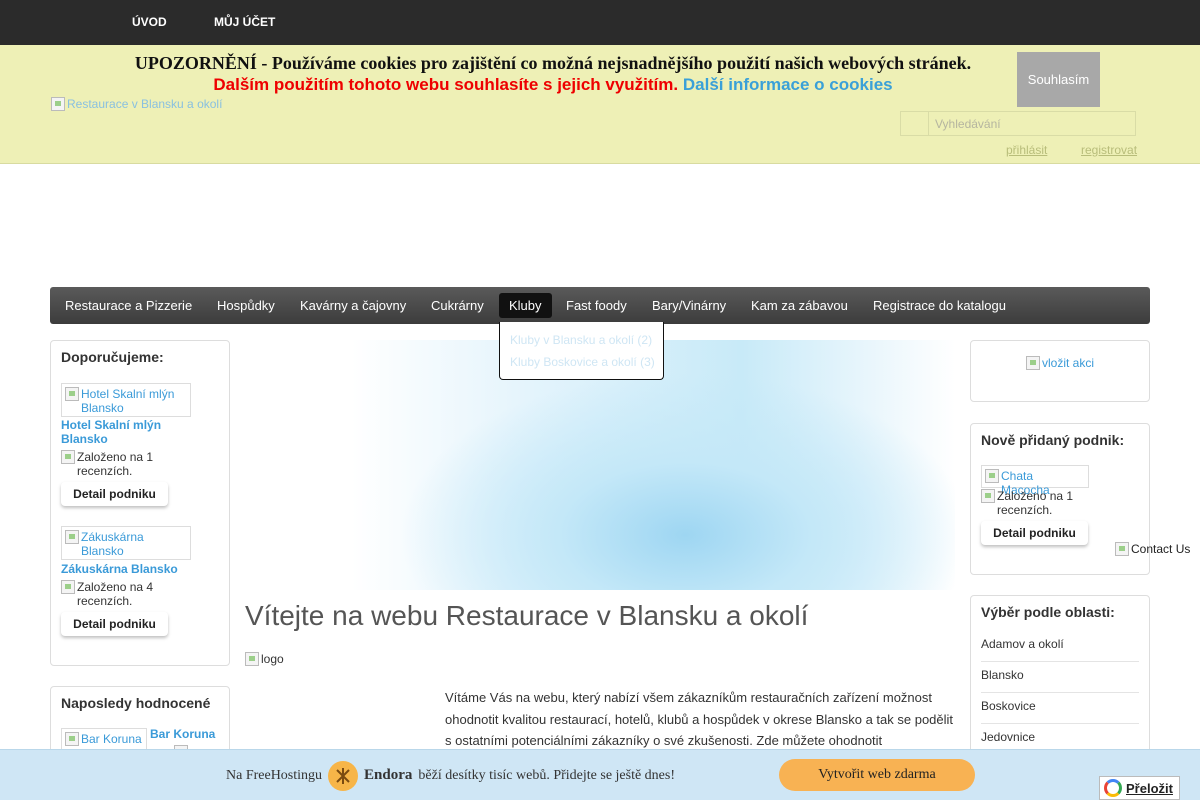  I want to click on top-nav-bar: ÚVOD MŮJ ÚČET, so click(600, 22).